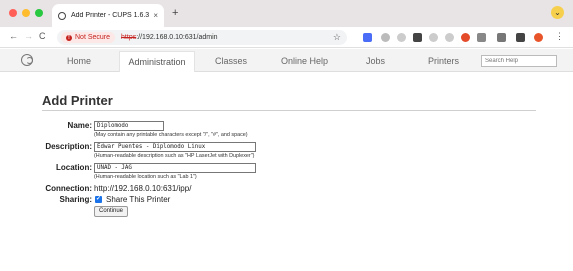 This screenshot has width=573, height=271. What do you see at coordinates (143, 188) in the screenshot?
I see `connection-value: http://192.168.0.10:631/ipp/` at bounding box center [143, 188].